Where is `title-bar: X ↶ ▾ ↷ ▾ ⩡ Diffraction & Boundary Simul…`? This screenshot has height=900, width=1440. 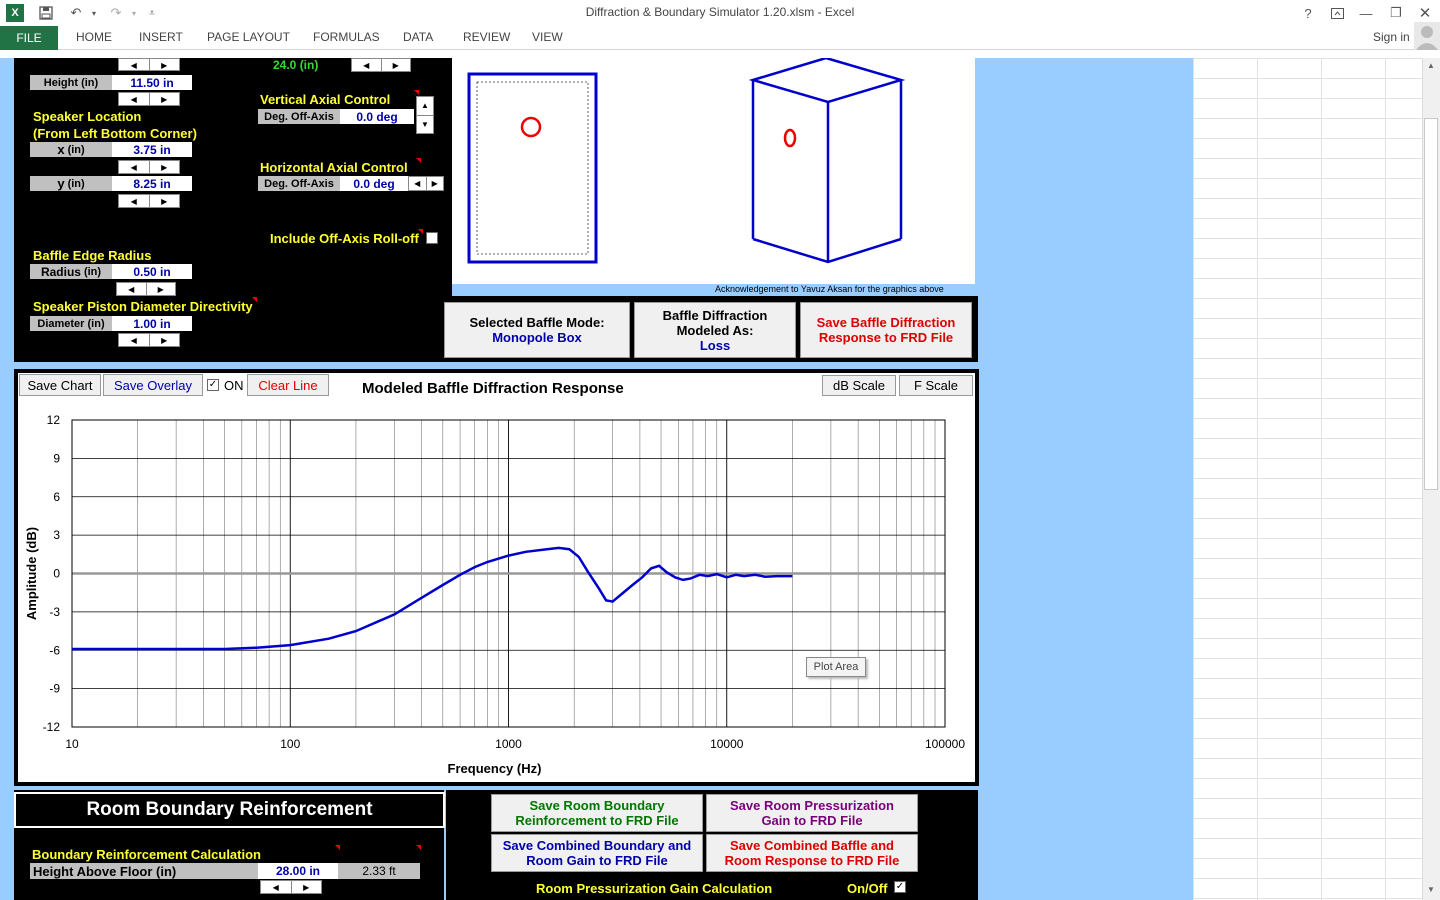 title-bar: X ↶ ▾ ↷ ▾ ⩡ Diffraction & Boundary Simul… is located at coordinates (720, 13).